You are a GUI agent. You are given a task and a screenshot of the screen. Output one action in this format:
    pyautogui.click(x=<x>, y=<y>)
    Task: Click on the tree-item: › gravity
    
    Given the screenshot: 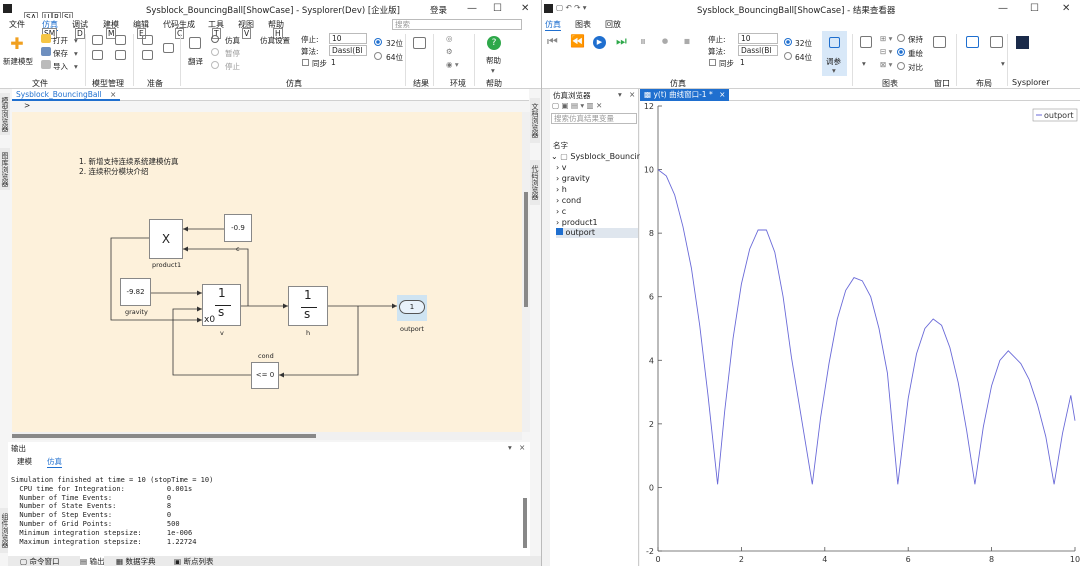 What is the action you would take?
    pyautogui.click(x=573, y=178)
    